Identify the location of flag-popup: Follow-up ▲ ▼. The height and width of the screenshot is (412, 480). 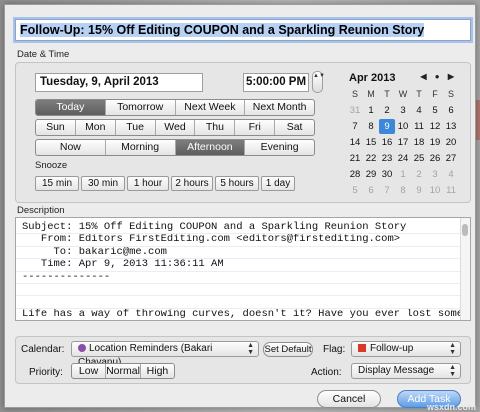
(406, 349).